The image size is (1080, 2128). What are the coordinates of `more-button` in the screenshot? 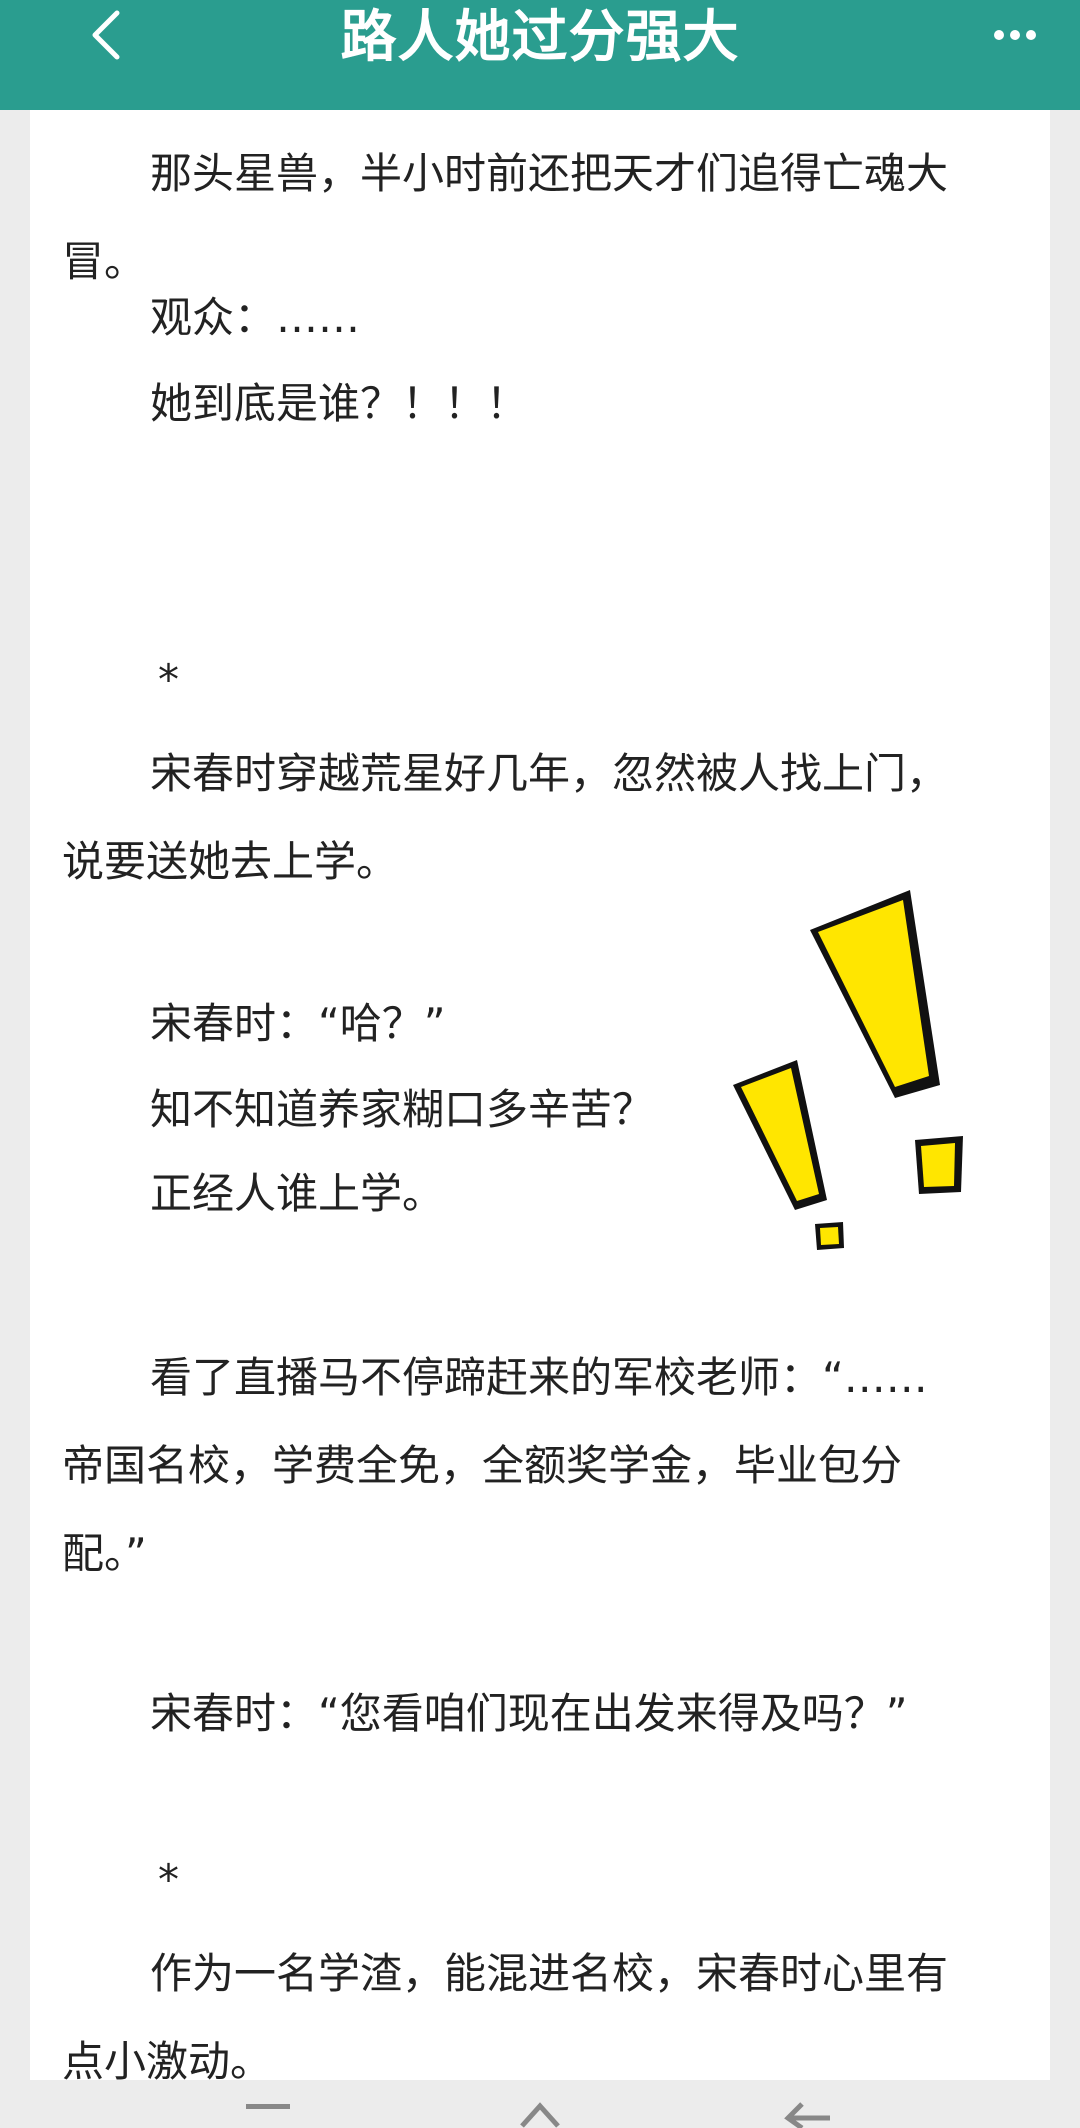 It's located at (1015, 35).